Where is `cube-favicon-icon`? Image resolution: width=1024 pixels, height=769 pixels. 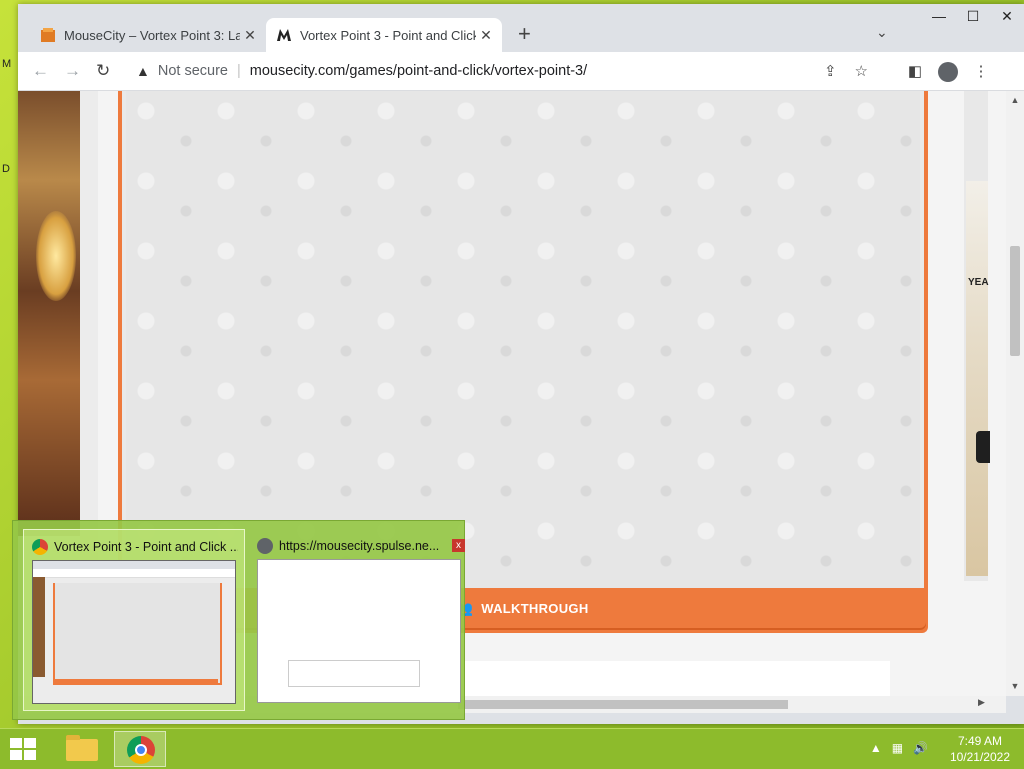
cube-favicon-icon is located at coordinates (48, 35).